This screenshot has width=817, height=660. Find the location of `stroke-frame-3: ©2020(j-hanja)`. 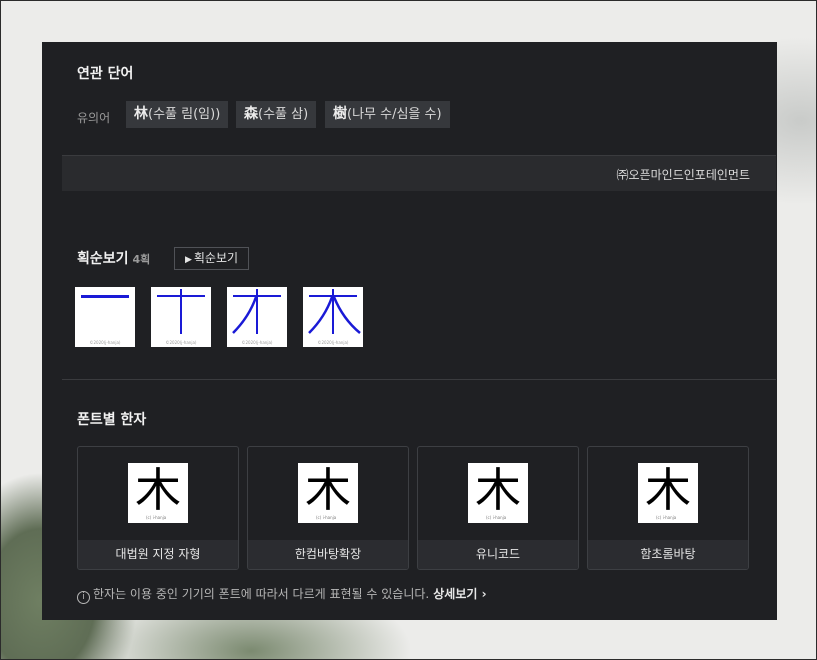

stroke-frame-3: ©2020(j-hanja) is located at coordinates (257, 317).